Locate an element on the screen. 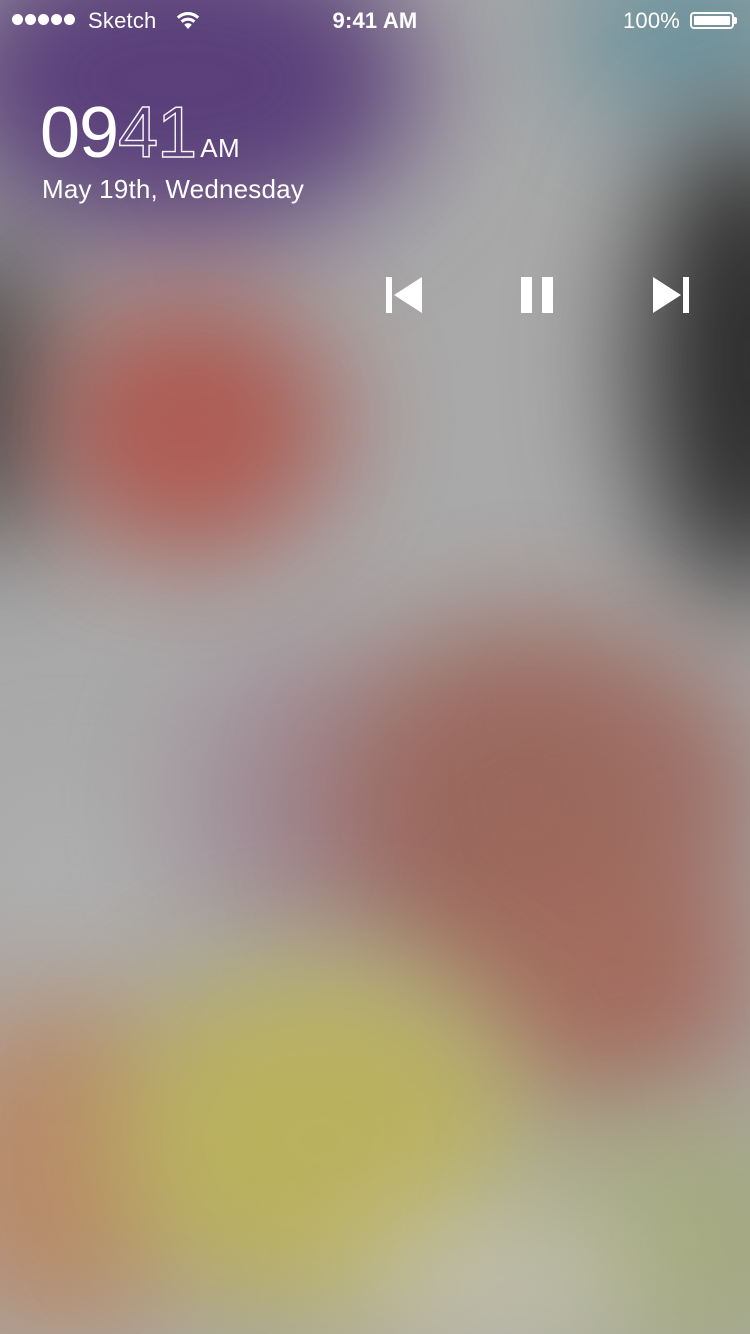  pause-button is located at coordinates (538, 295).